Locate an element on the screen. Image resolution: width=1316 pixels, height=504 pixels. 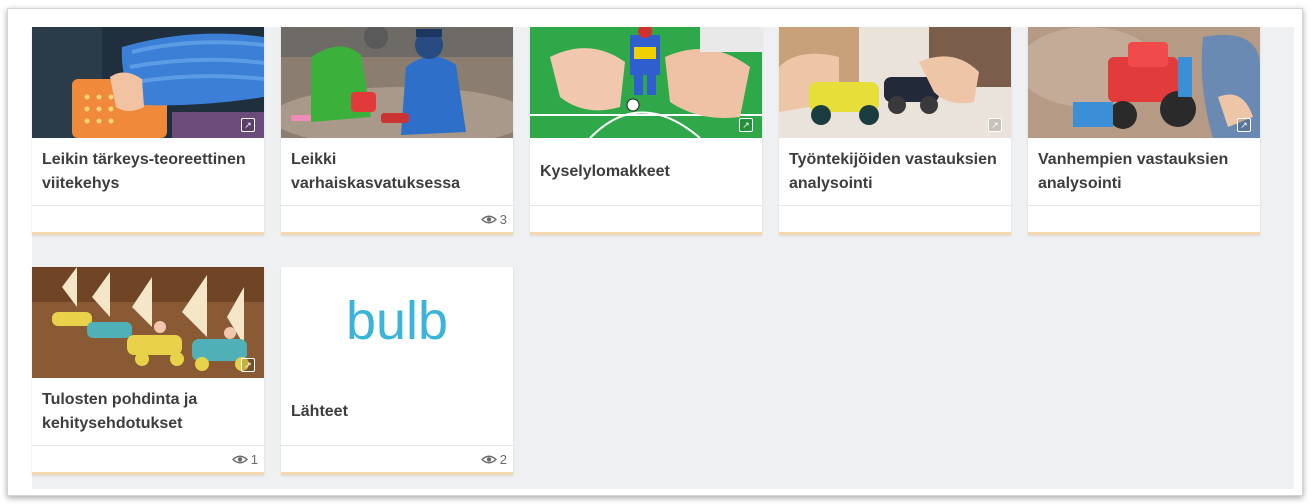
card-kyselylomakkeet: ↗ Kyselylomakkeet is located at coordinates (646, 131).